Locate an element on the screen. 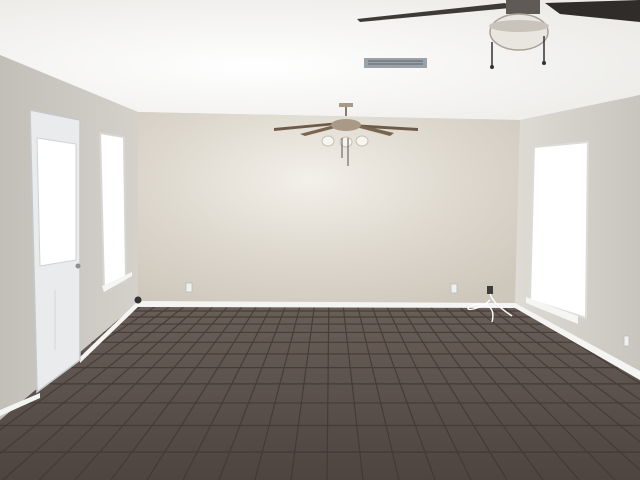 This screenshot has height=480, width=640. door-knob is located at coordinates (78, 266).